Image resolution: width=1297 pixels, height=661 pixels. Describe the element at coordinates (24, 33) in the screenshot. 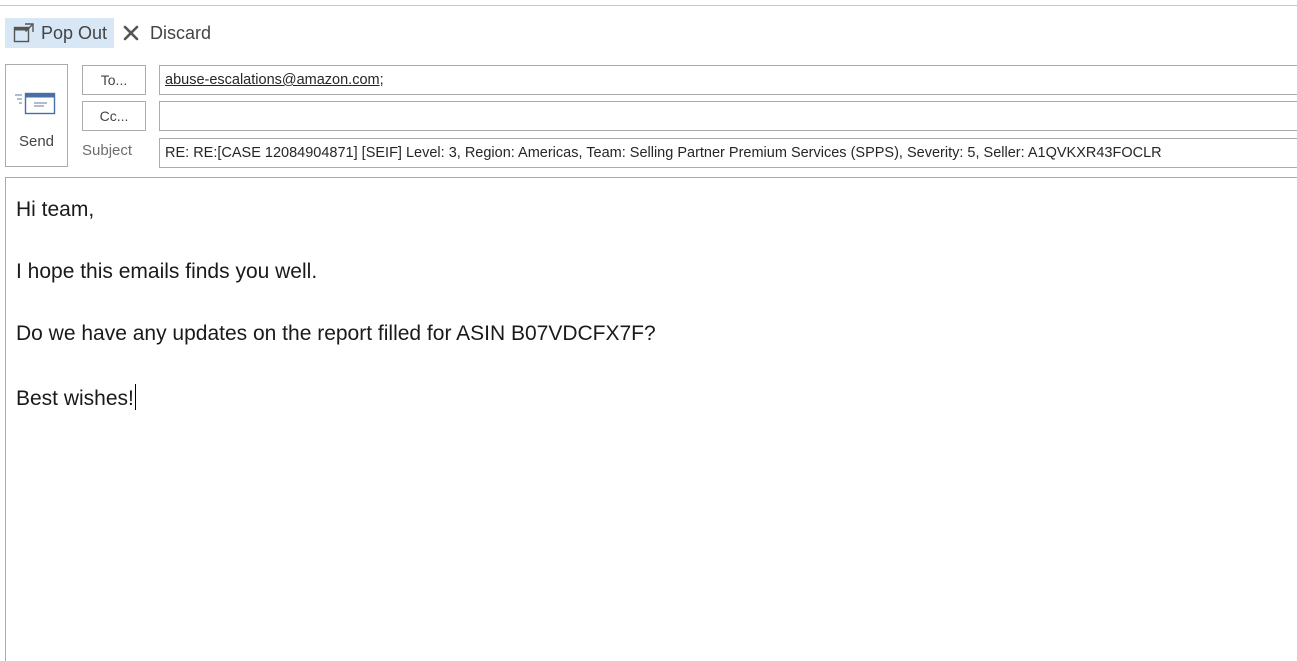

I see `popout-icon` at that location.